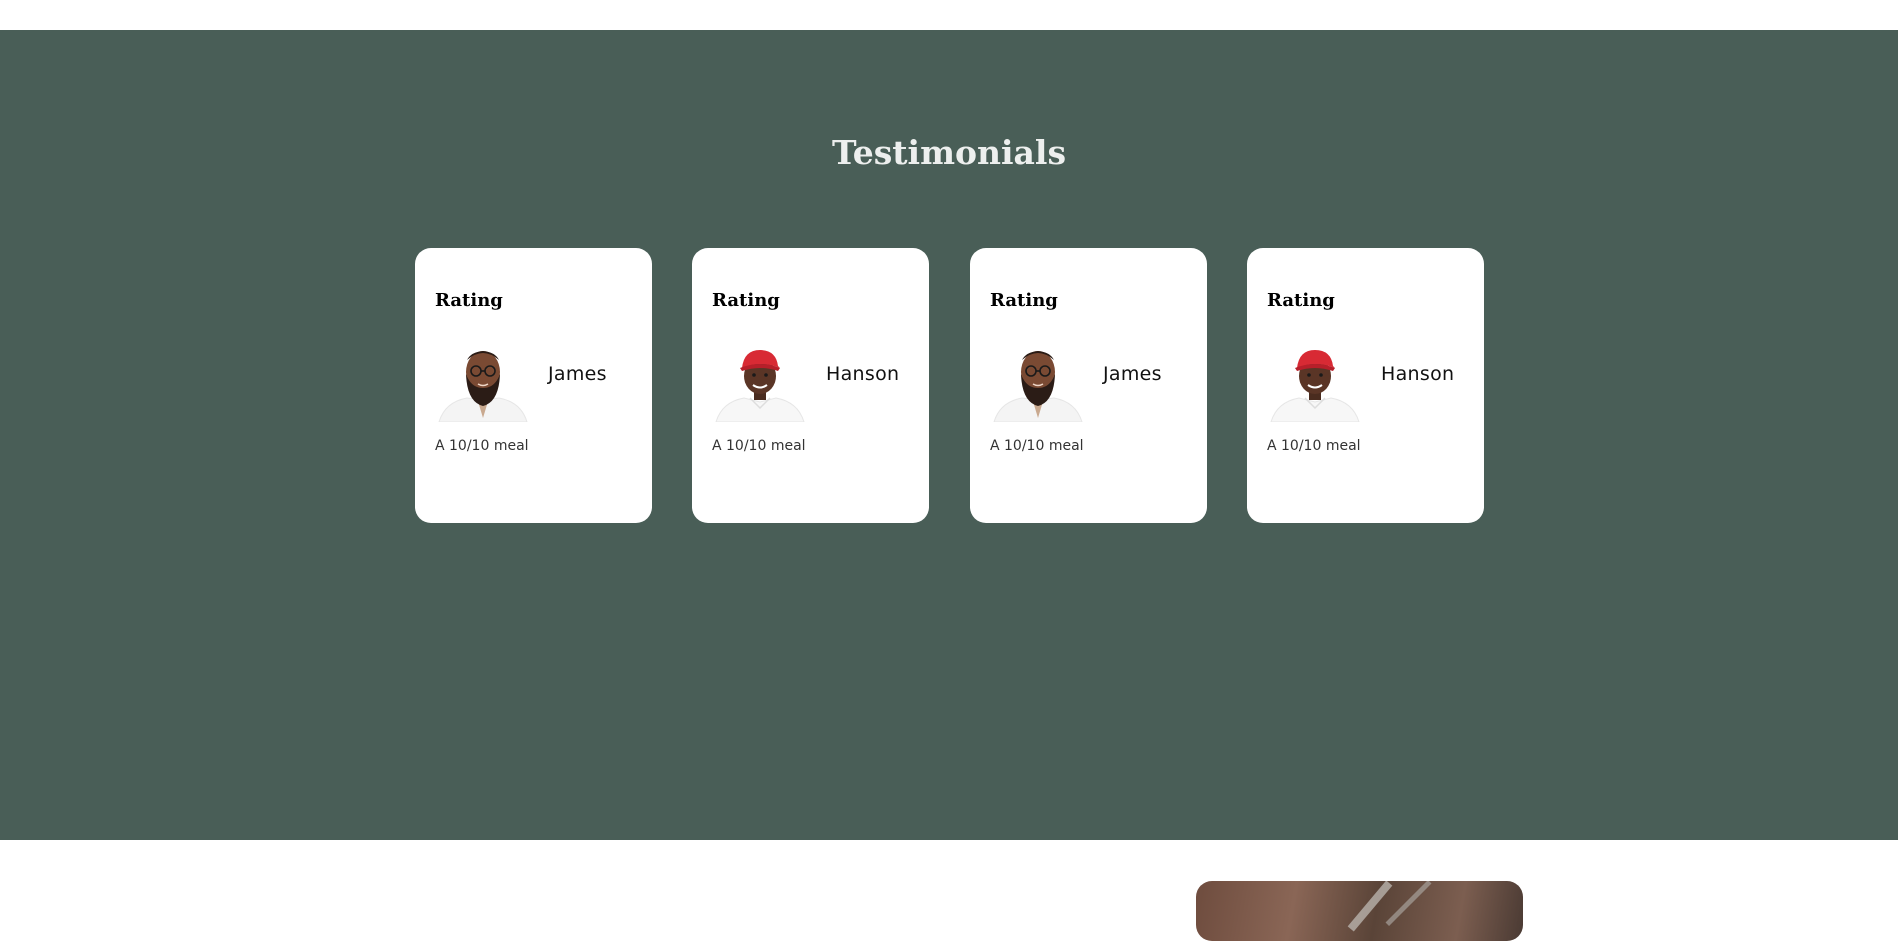 This screenshot has width=1898, height=941. I want to click on section-title: Testimonials, so click(949, 152).